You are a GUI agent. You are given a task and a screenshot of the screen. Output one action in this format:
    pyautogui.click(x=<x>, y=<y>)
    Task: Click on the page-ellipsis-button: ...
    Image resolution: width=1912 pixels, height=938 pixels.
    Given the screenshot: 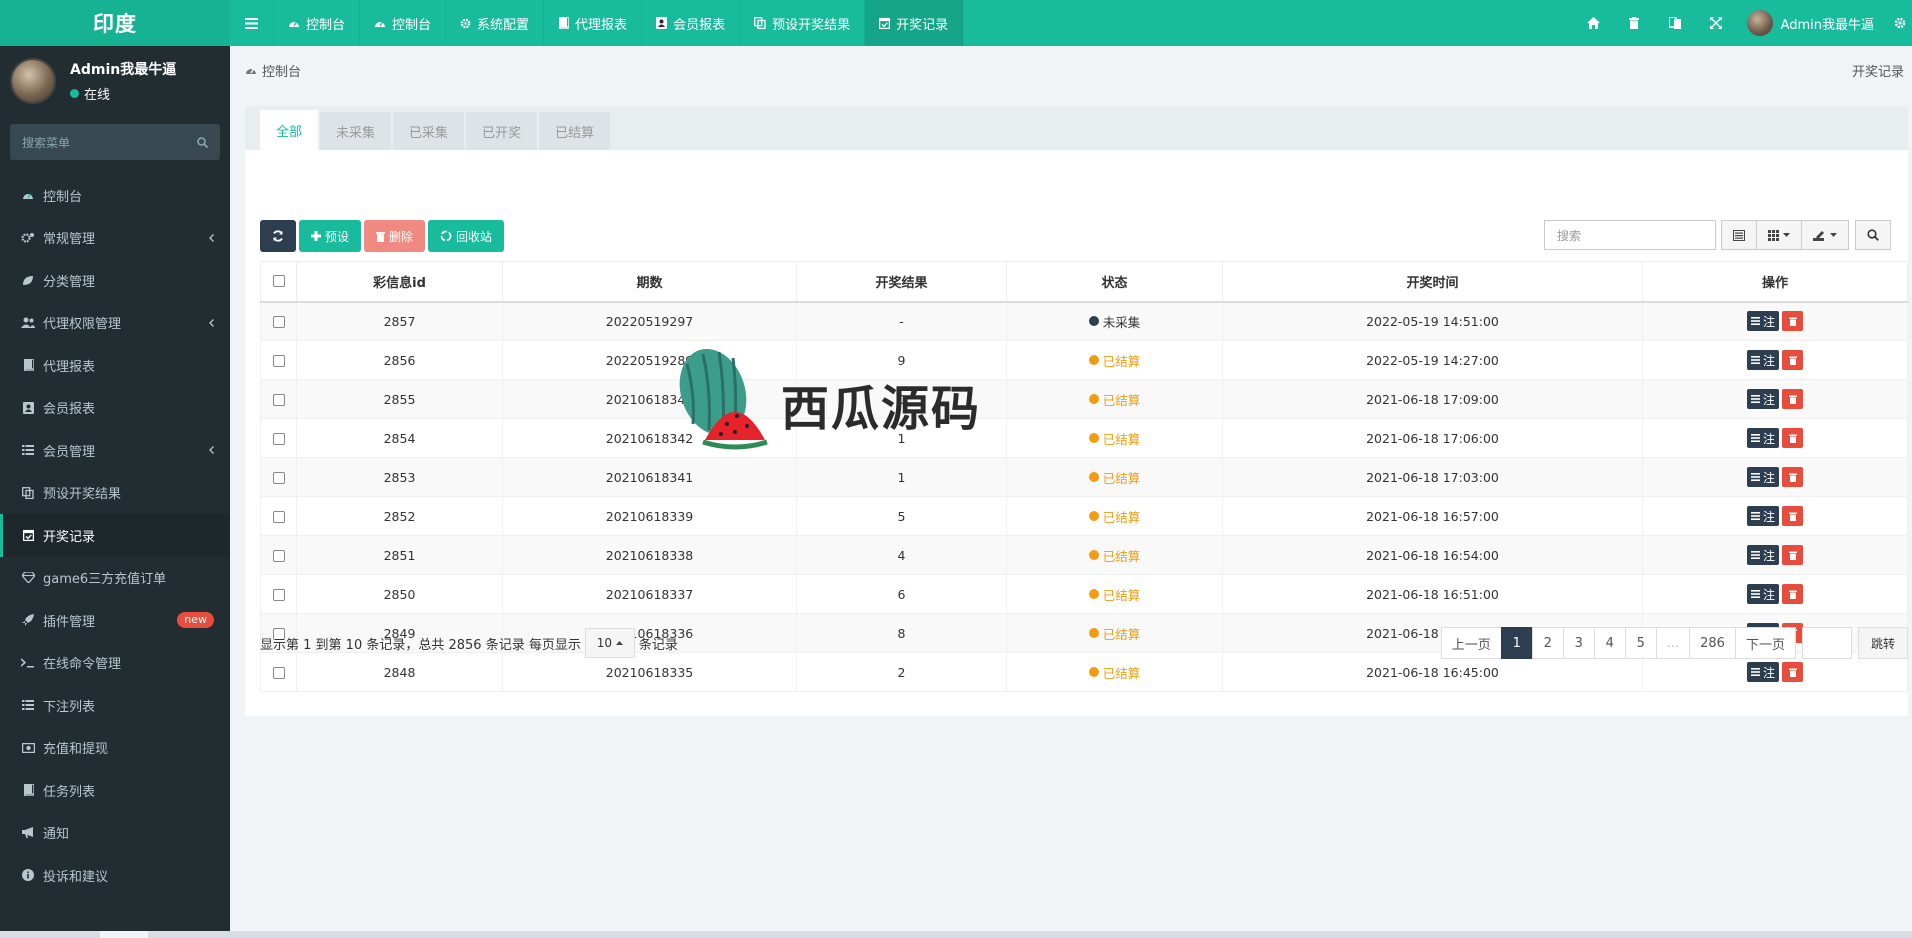 What is the action you would take?
    pyautogui.click(x=1673, y=643)
    